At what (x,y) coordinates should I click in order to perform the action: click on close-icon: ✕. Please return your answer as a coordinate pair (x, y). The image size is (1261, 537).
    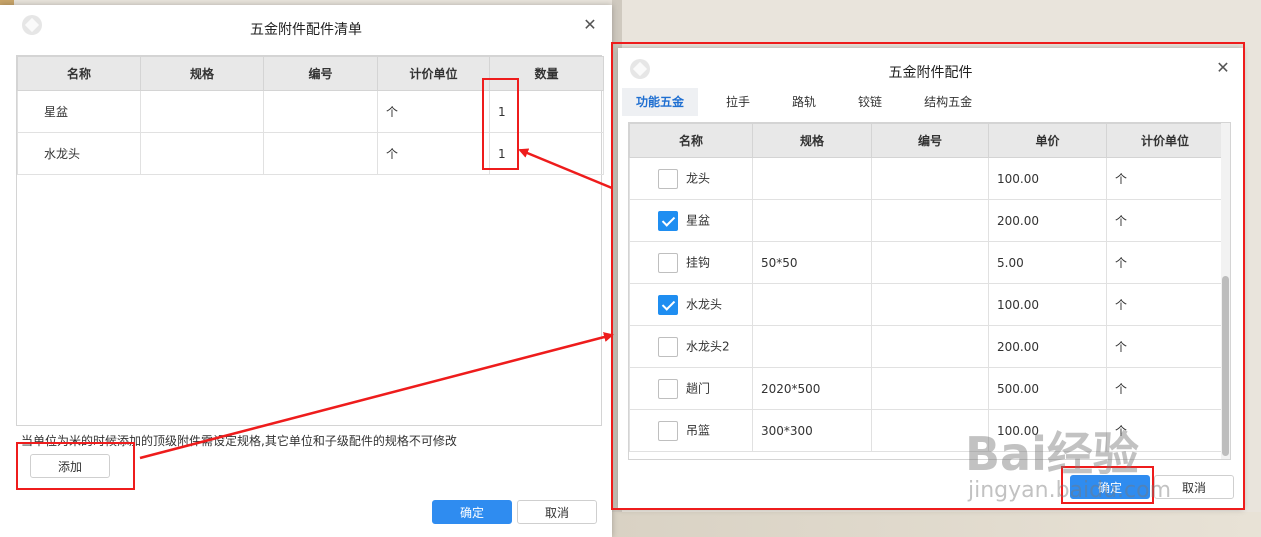
    Looking at the image, I should click on (590, 25).